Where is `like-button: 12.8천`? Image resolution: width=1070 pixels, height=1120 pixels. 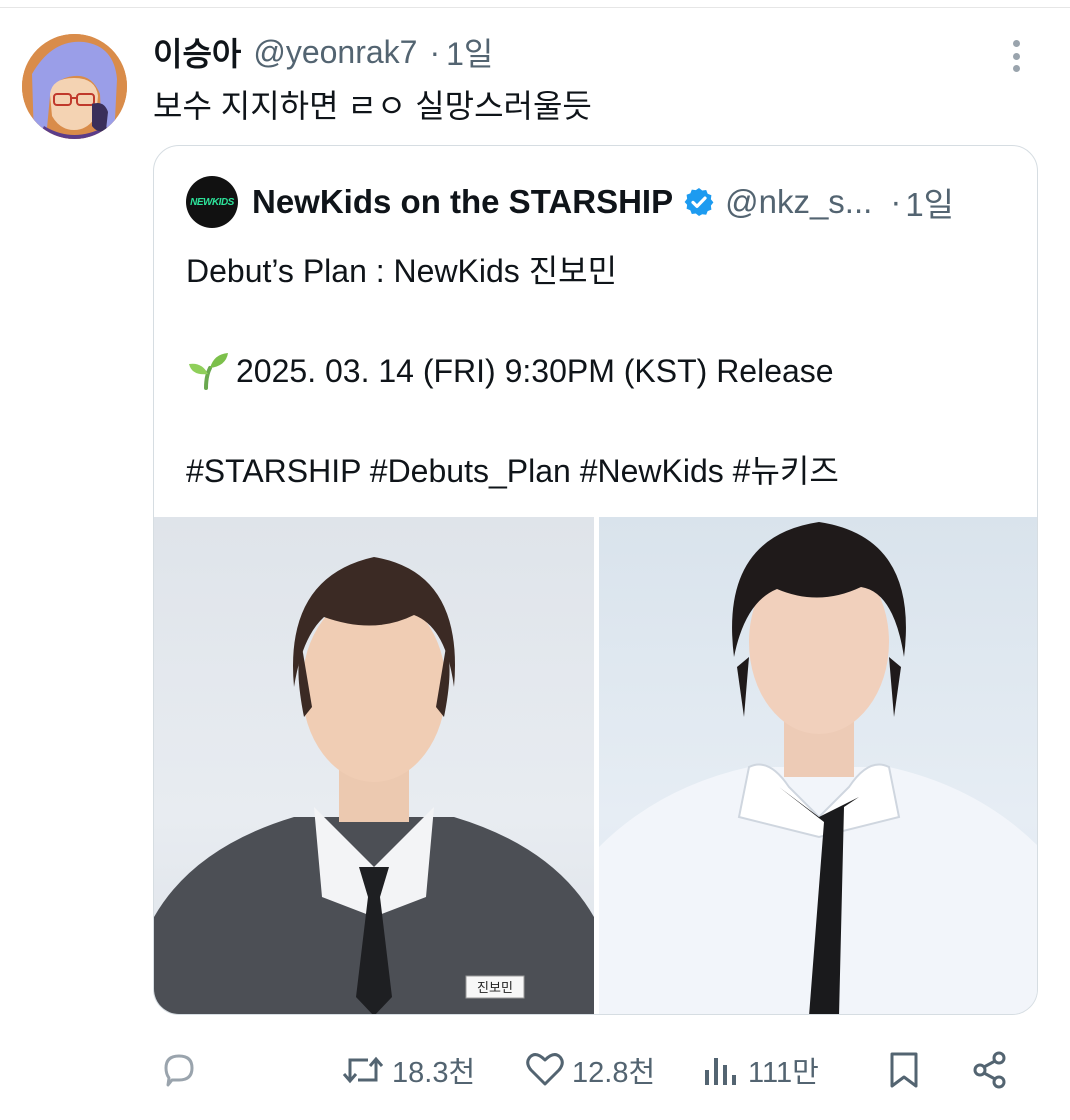 like-button: 12.8천 is located at coordinates (589, 1070).